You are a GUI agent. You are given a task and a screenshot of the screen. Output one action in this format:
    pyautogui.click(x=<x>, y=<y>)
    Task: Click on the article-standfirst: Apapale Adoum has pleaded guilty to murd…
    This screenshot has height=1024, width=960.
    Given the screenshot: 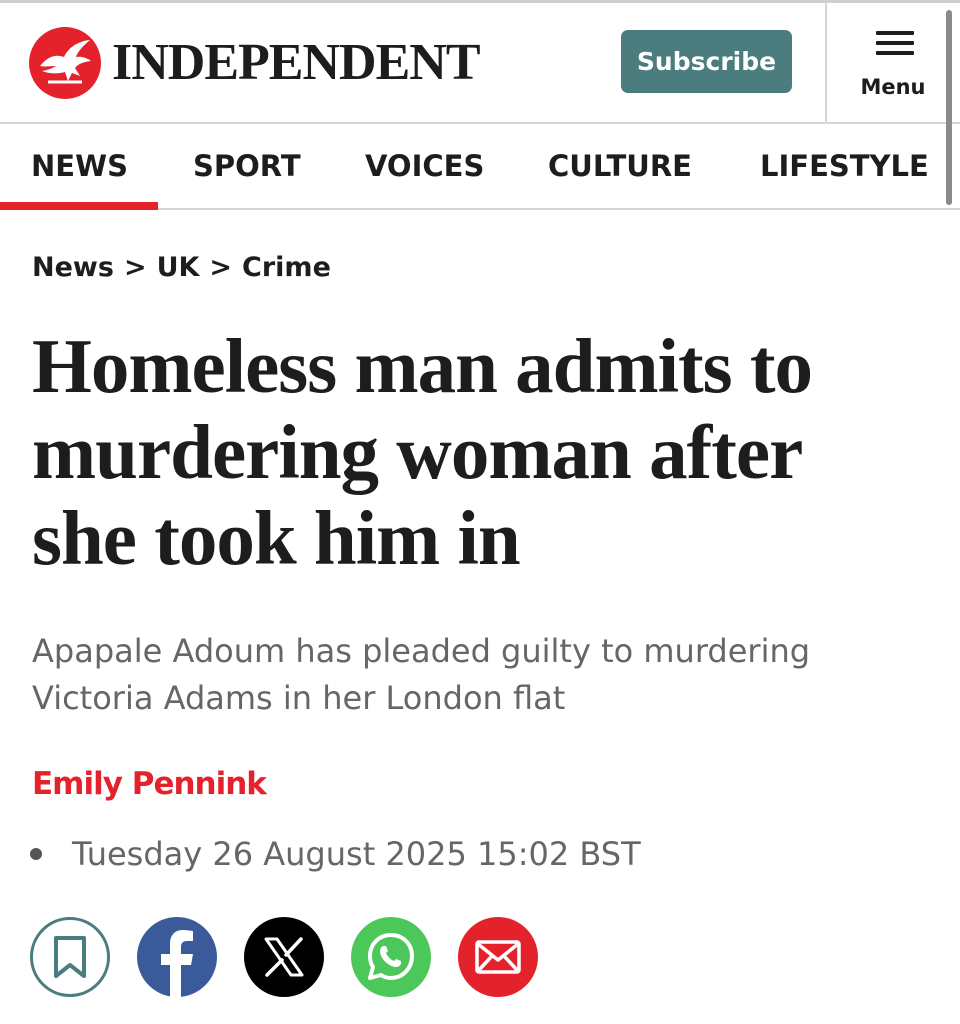 What is the action you would take?
    pyautogui.click(x=472, y=675)
    